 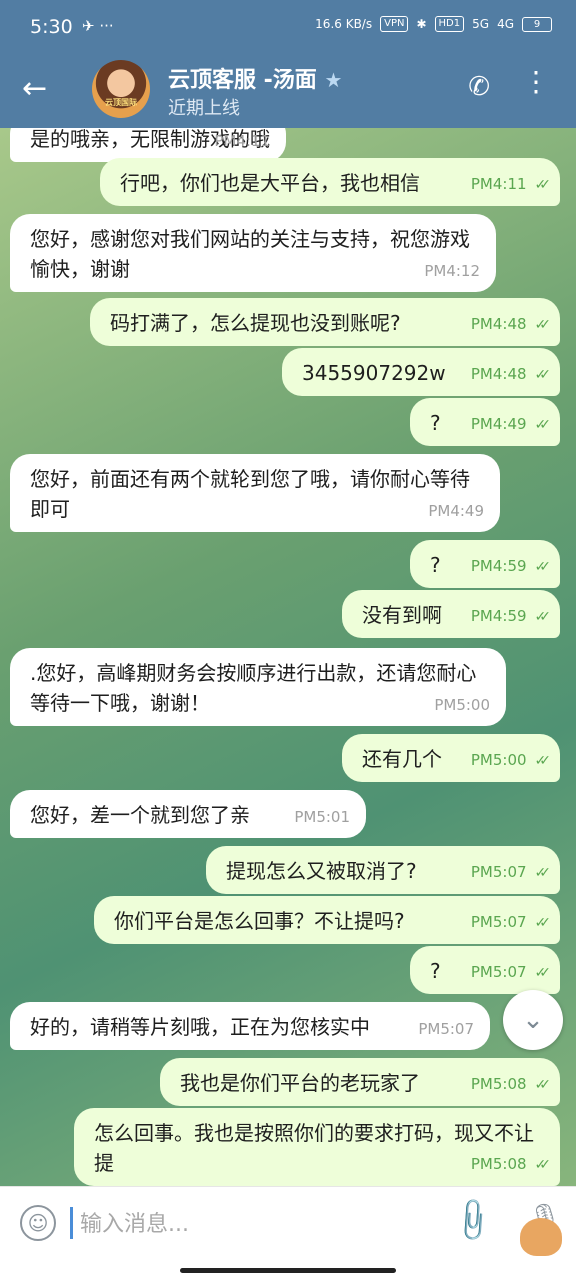 I want to click on message-time: PM4:12, so click(x=452, y=271).